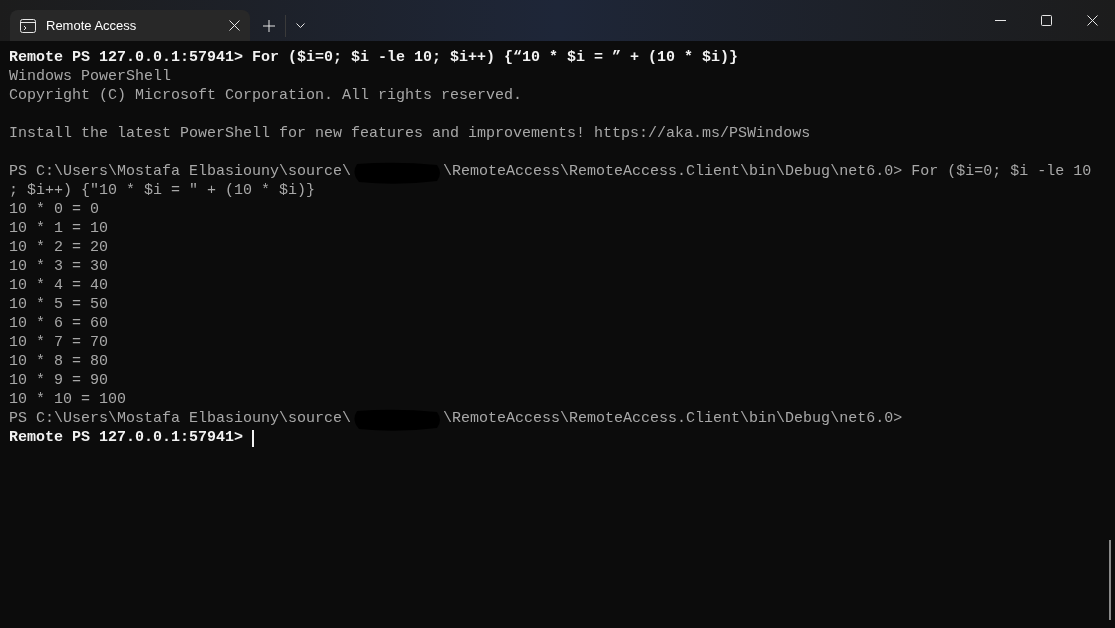 The image size is (1115, 628). I want to click on minimize-icon, so click(1000, 20).